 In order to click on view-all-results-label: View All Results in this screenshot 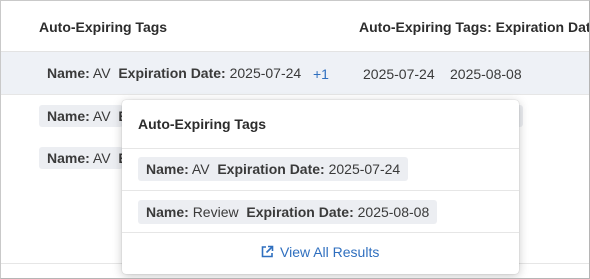, I will do `click(330, 252)`.